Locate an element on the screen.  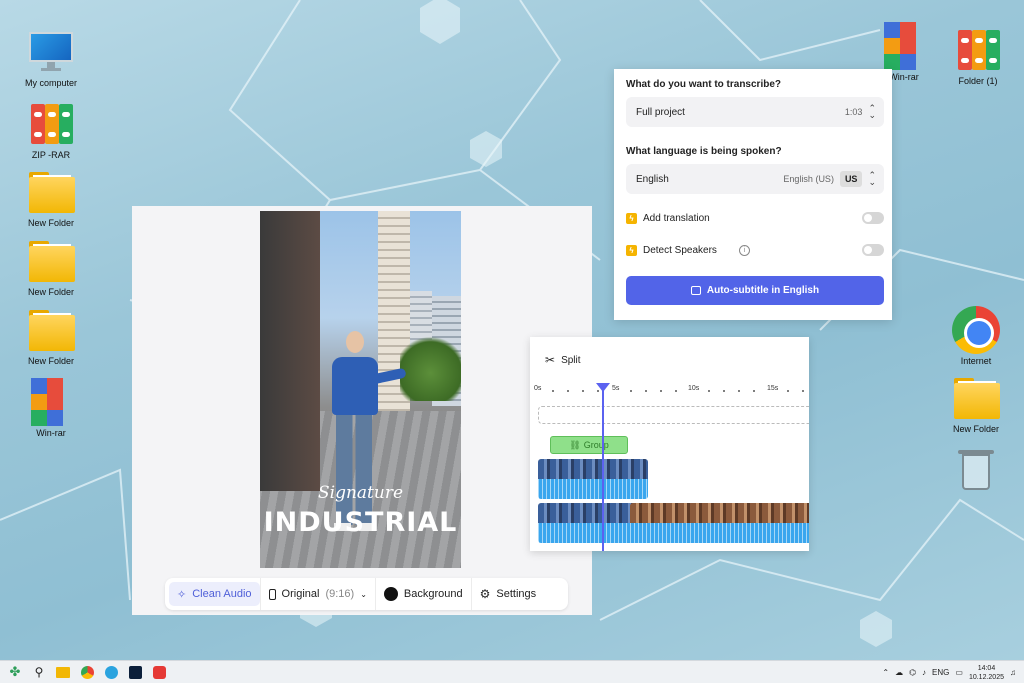
background-button: Background is located at coordinates (423, 594).